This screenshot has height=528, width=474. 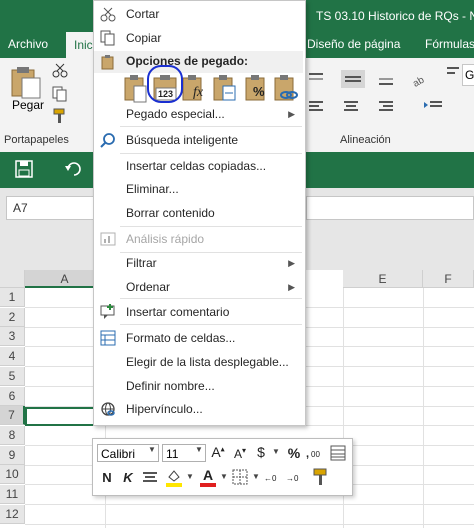 I want to click on menu-item-copiar: Copiar, so click(x=198, y=38).